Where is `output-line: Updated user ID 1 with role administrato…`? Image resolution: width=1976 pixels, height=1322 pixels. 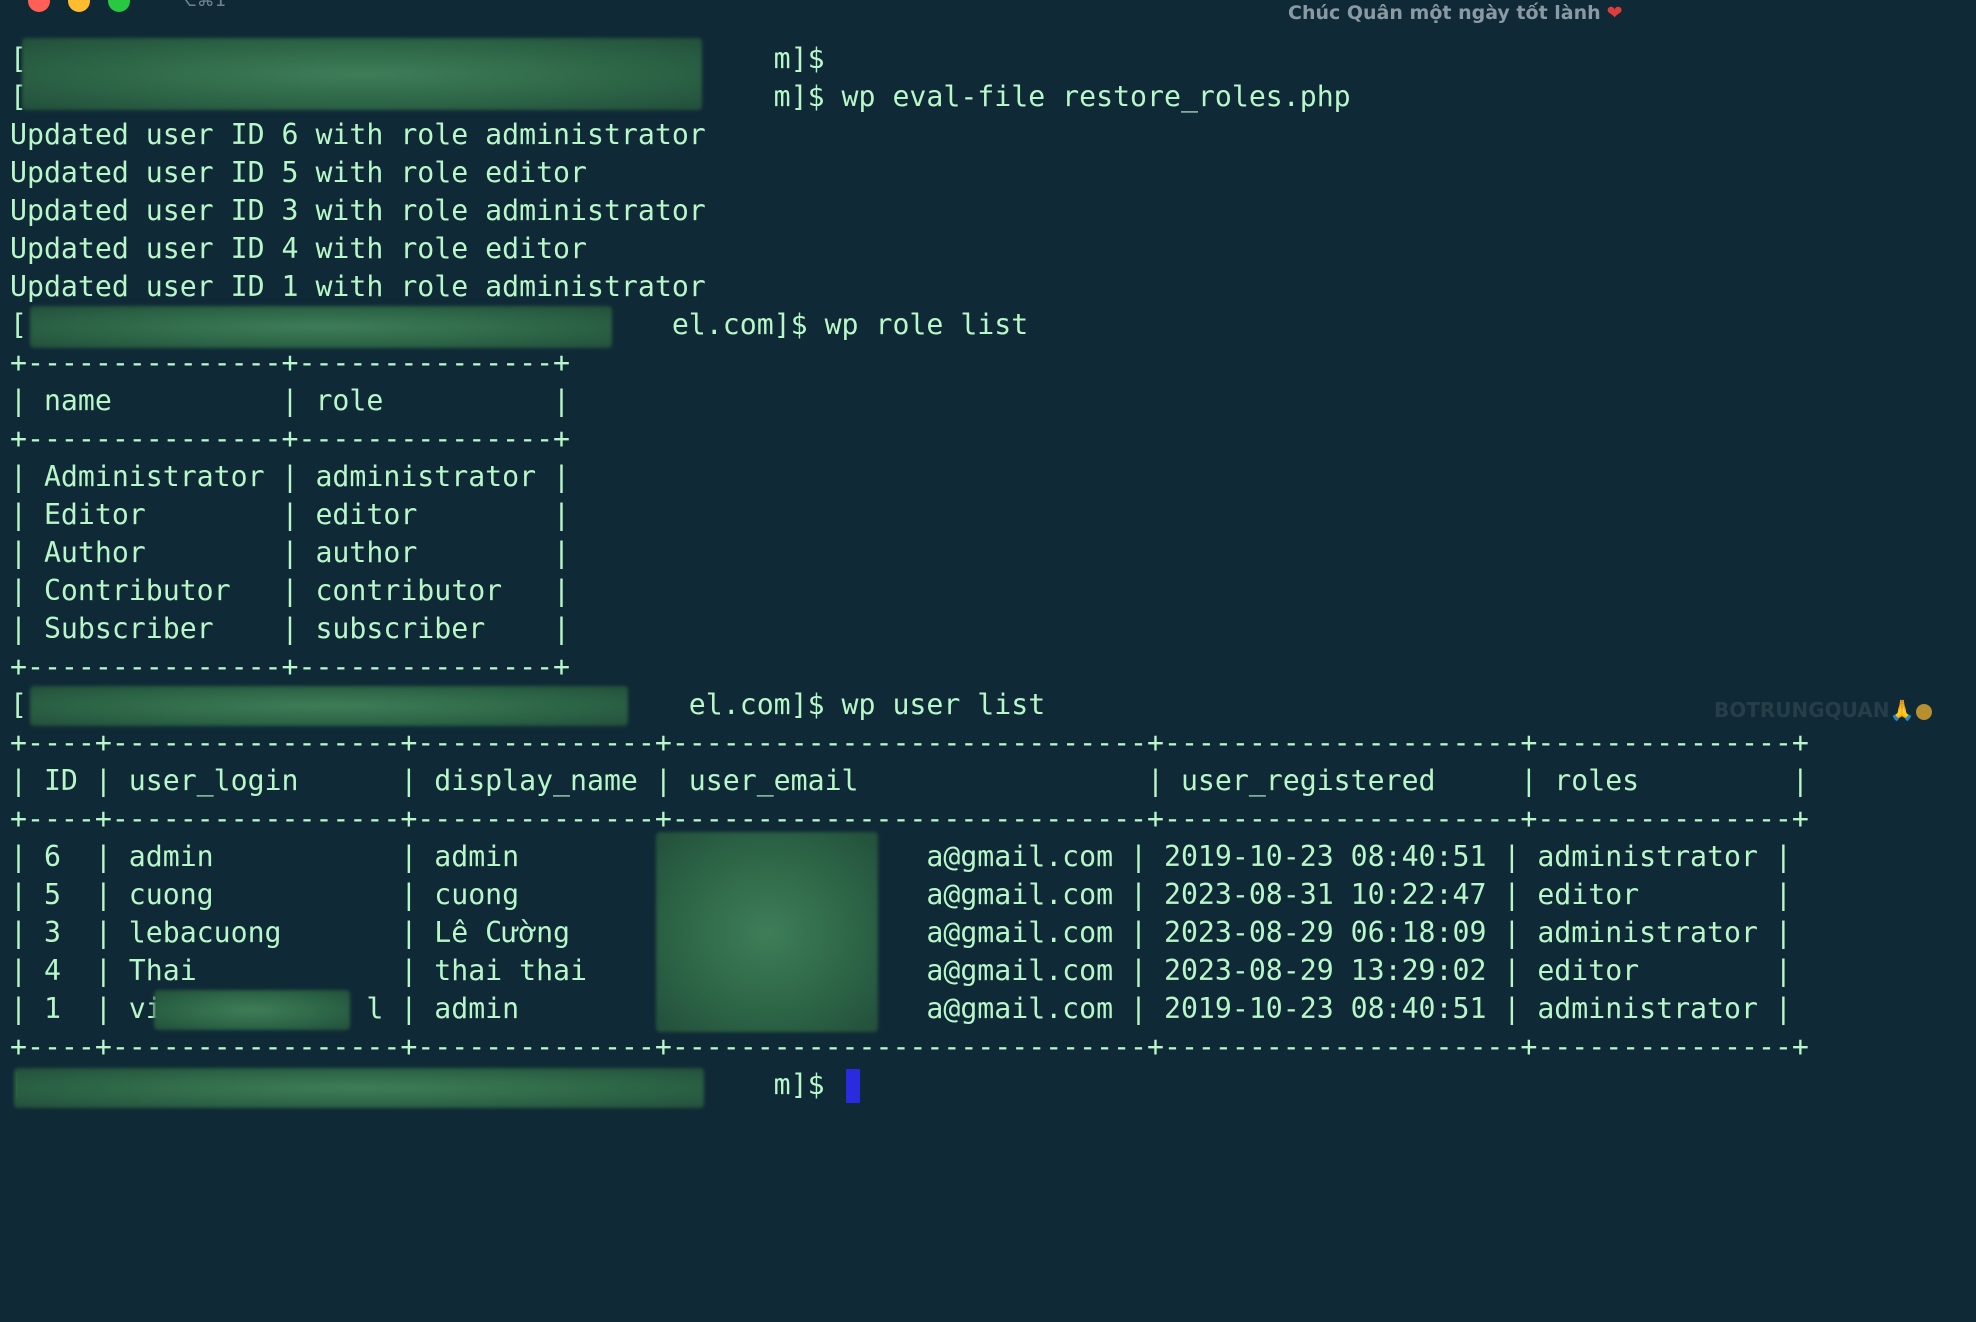 output-line: Updated user ID 1 with role administrato… is located at coordinates (358, 286).